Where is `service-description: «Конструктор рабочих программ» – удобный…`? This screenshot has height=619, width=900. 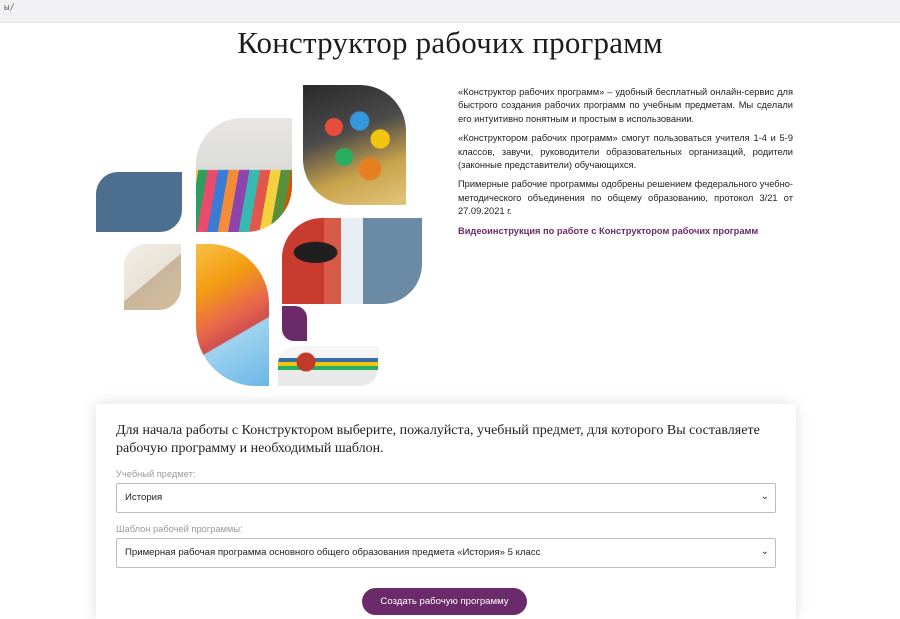 service-description: «Конструктор рабочих программ» – удобный… is located at coordinates (625, 162).